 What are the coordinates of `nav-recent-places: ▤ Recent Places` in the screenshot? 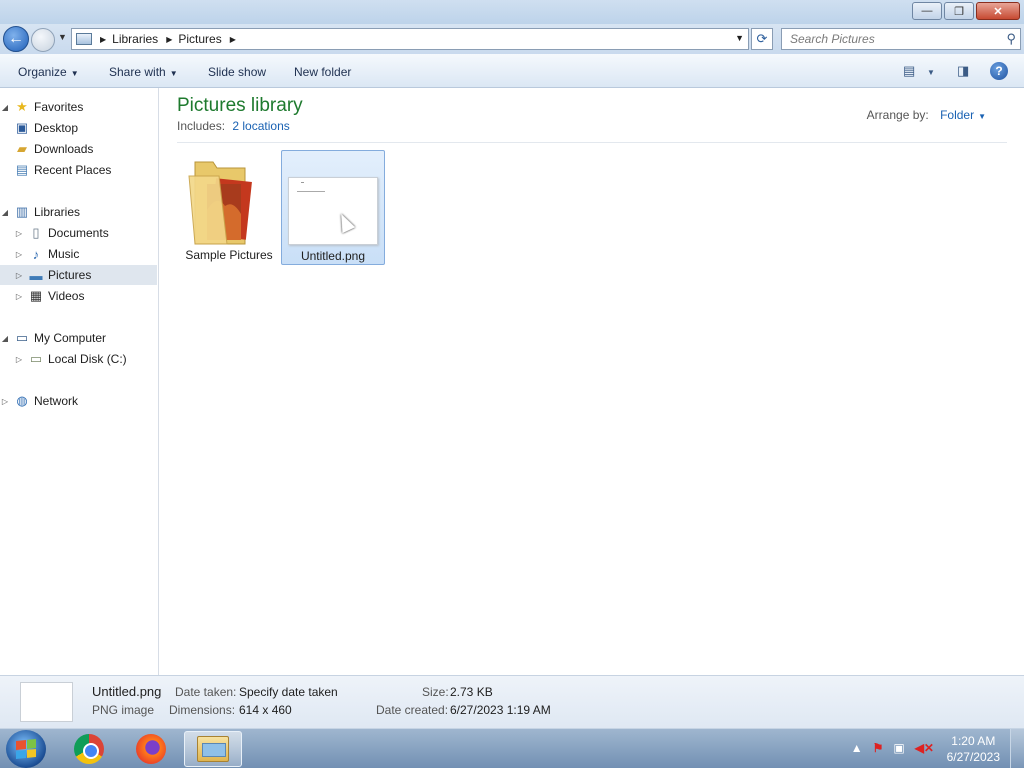 It's located at (78, 170).